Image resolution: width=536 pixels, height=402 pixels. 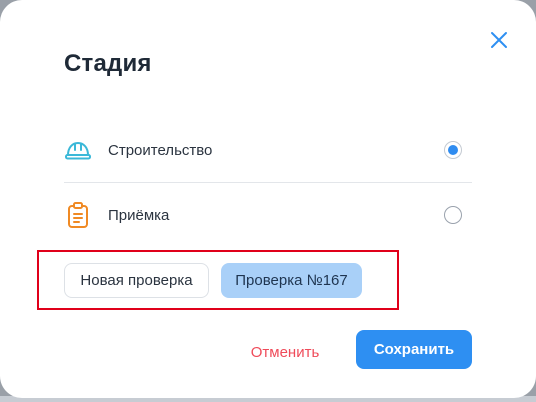 I want to click on close-button, so click(x=499, y=40).